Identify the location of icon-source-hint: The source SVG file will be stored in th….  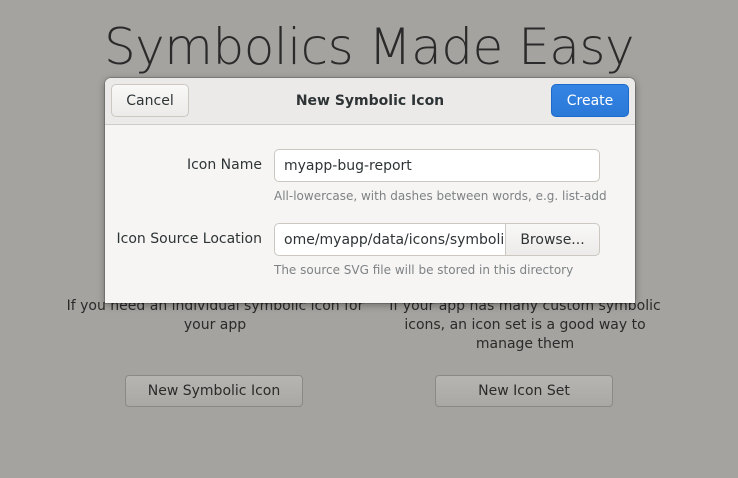
(424, 270).